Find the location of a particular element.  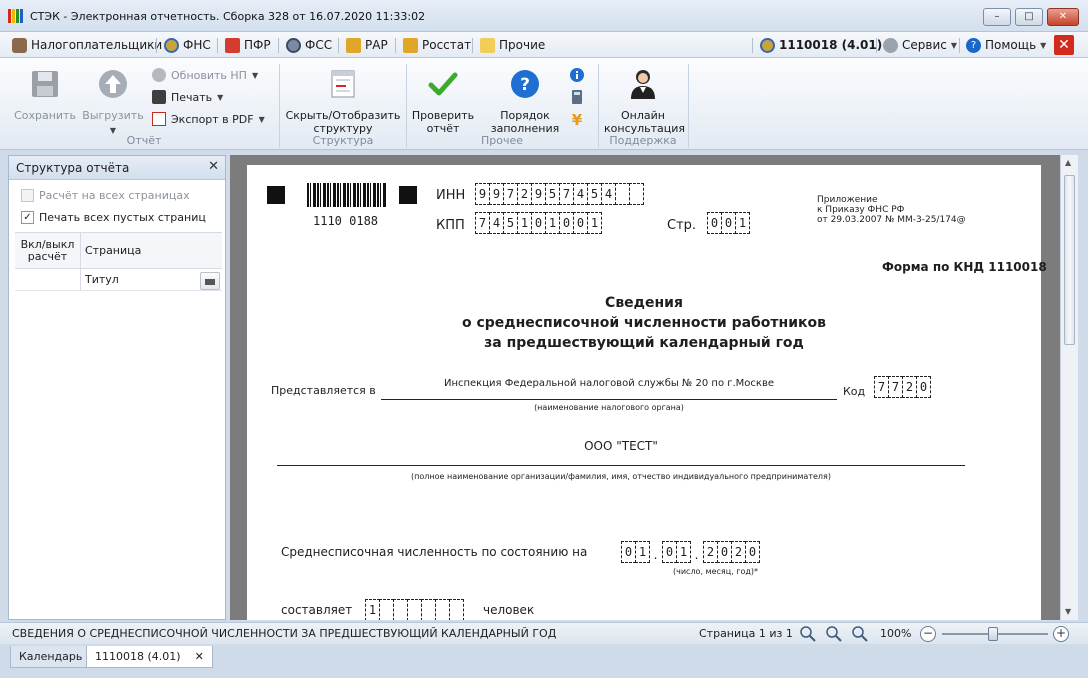

page-indicator: Страница 1 из 1 is located at coordinates (746, 633).